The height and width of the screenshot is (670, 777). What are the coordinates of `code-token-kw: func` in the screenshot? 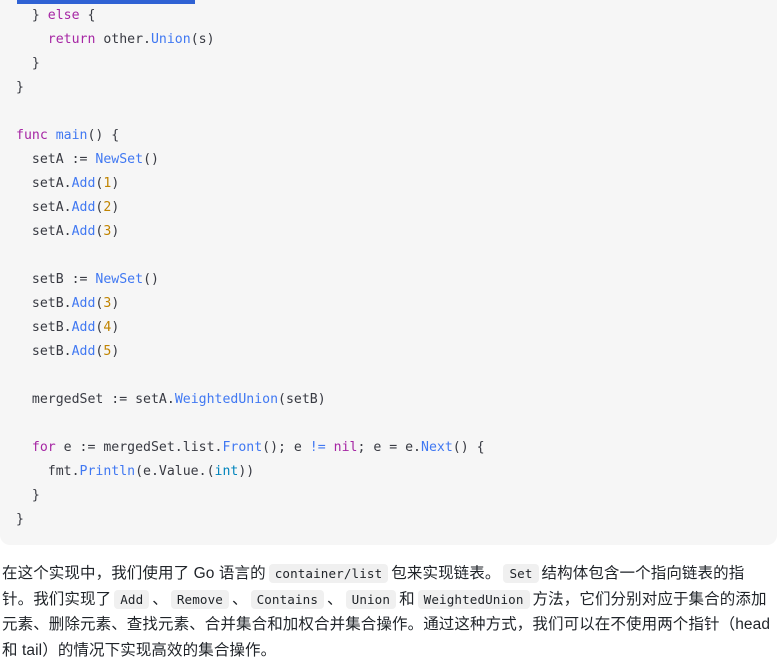 It's located at (32, 135).